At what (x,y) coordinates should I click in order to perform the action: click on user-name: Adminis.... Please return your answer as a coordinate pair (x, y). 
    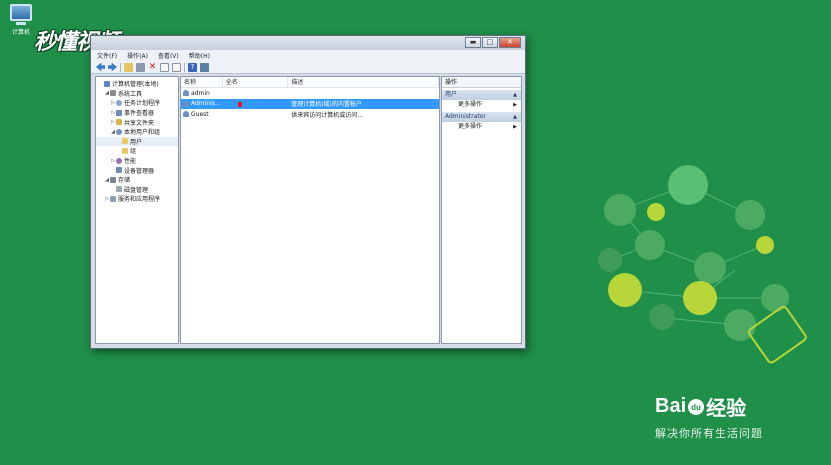
    Looking at the image, I should click on (206, 104).